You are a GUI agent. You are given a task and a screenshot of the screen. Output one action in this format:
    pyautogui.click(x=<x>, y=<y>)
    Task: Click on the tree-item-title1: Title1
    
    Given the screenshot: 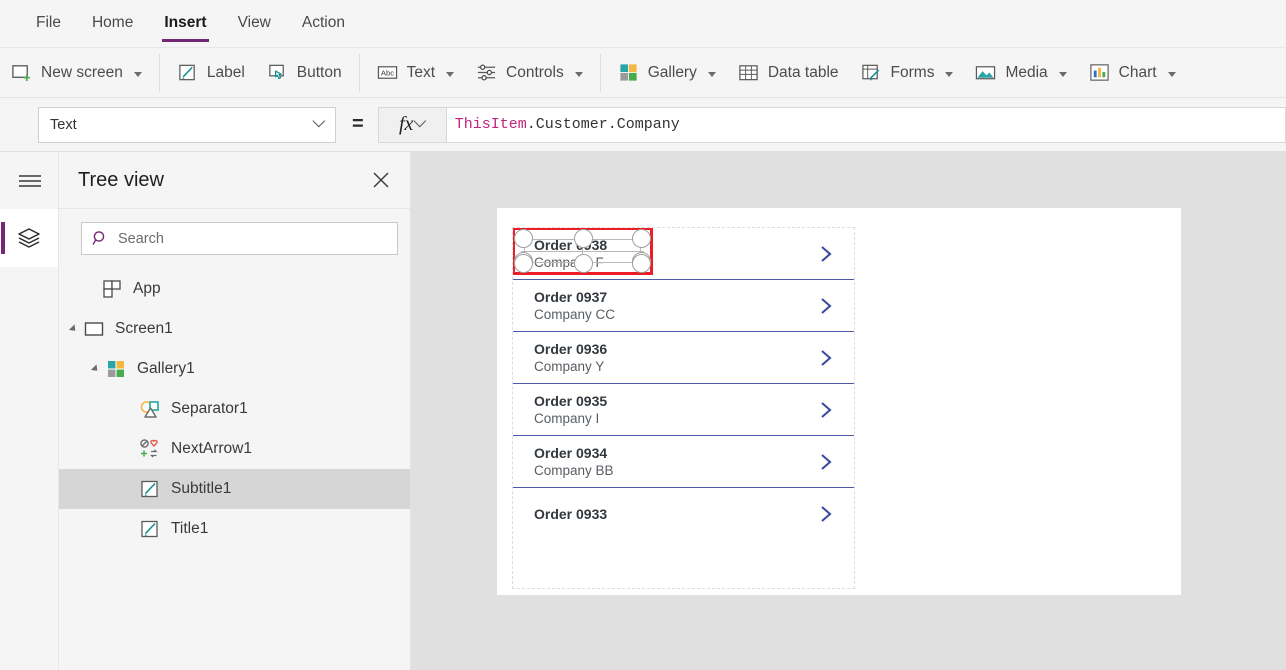 What is the action you would take?
    pyautogui.click(x=234, y=529)
    